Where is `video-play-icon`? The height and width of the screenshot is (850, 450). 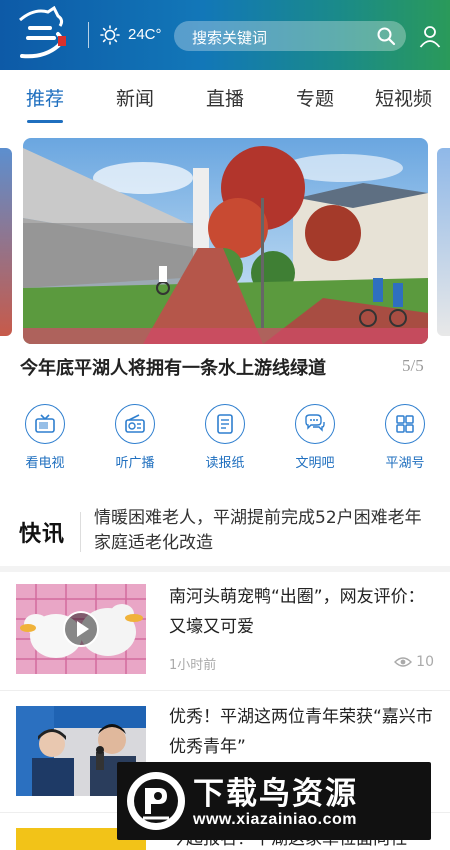
video-play-icon is located at coordinates (81, 629).